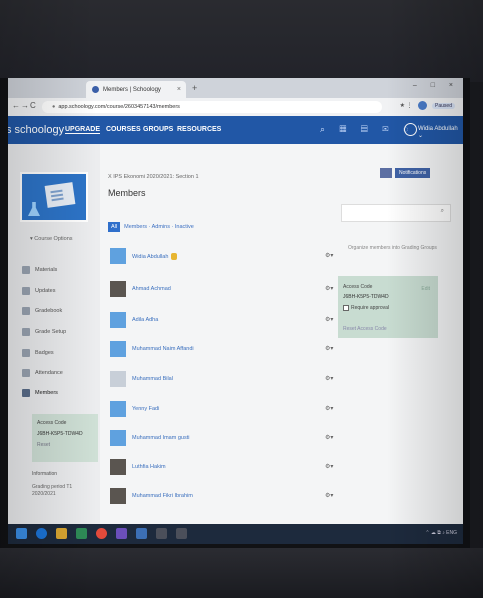 This screenshot has height=598, width=483. I want to click on notifications-button: Notifications, so click(413, 173).